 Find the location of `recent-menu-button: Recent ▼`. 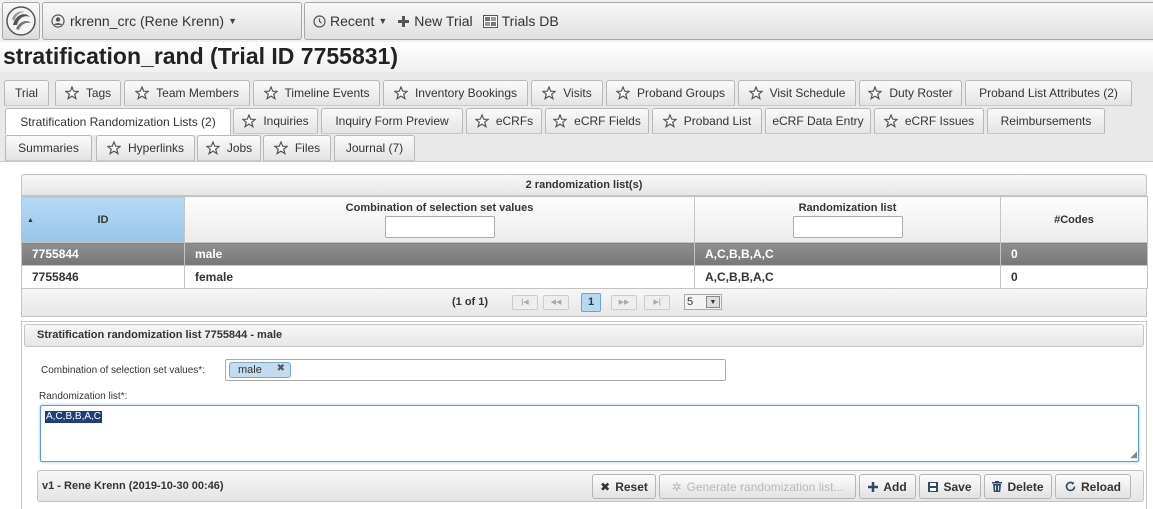

recent-menu-button: Recent ▼ is located at coordinates (350, 21).